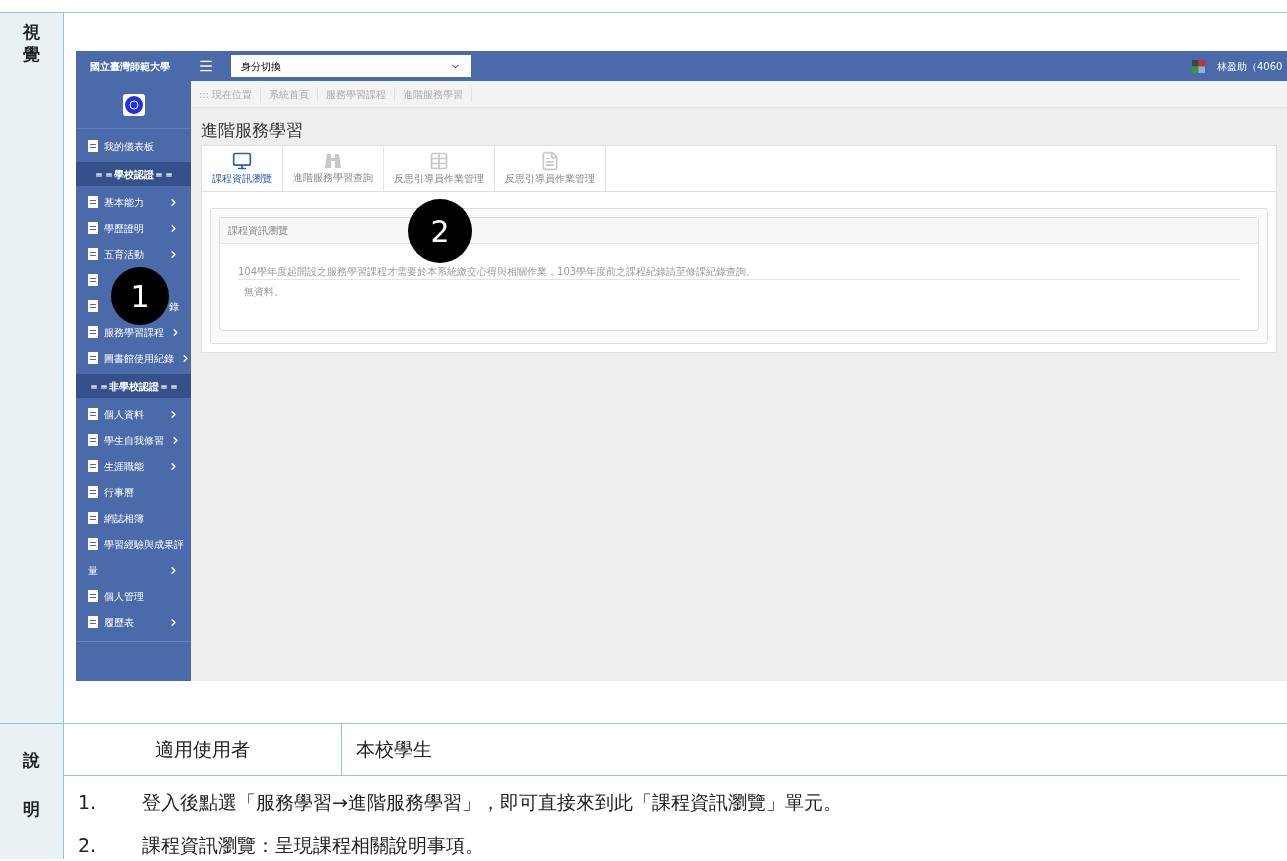 This screenshot has width=1287, height=861. I want to click on step-text: 課程資訊瀏覽：呈現課程相關說明事項。, so click(313, 845).